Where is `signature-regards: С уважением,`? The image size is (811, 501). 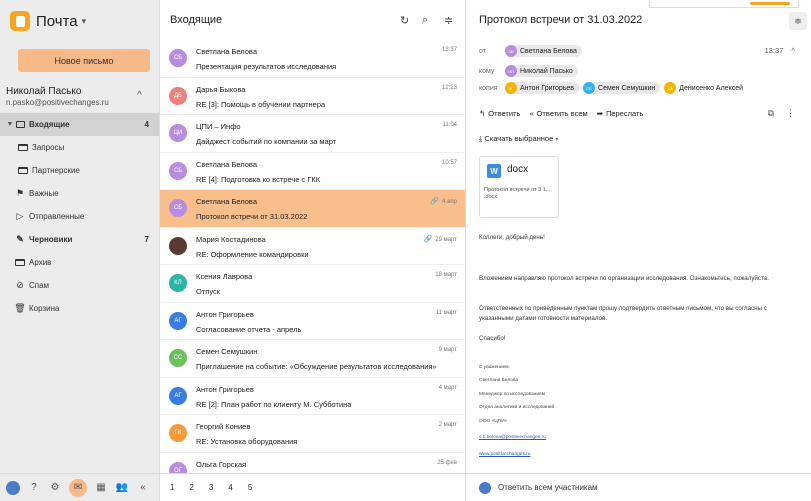 signature-regards: С уважением, is located at coordinates (494, 367).